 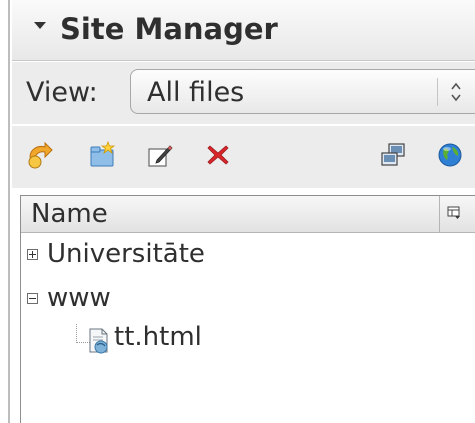 What do you see at coordinates (248, 214) in the screenshot?
I see `name-column-header: Name` at bounding box center [248, 214].